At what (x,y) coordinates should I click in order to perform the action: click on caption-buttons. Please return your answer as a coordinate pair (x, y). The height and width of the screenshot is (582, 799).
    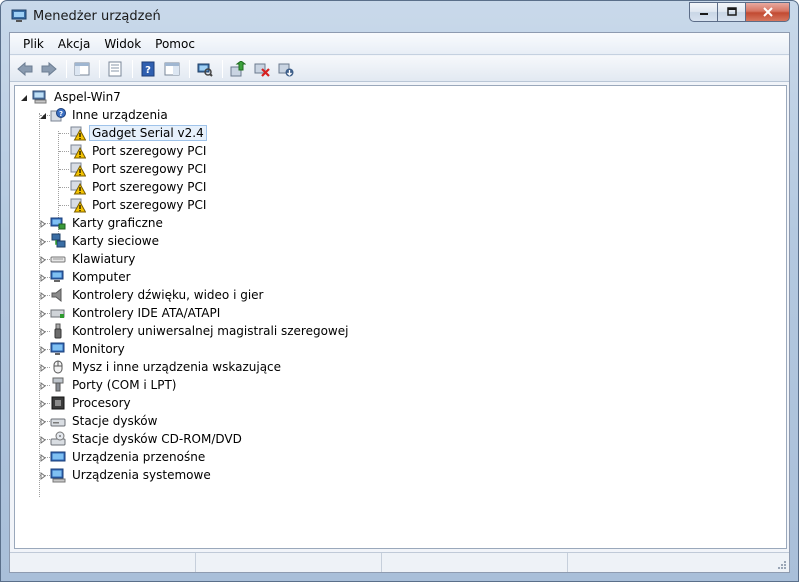
    Looking at the image, I should click on (739, 12).